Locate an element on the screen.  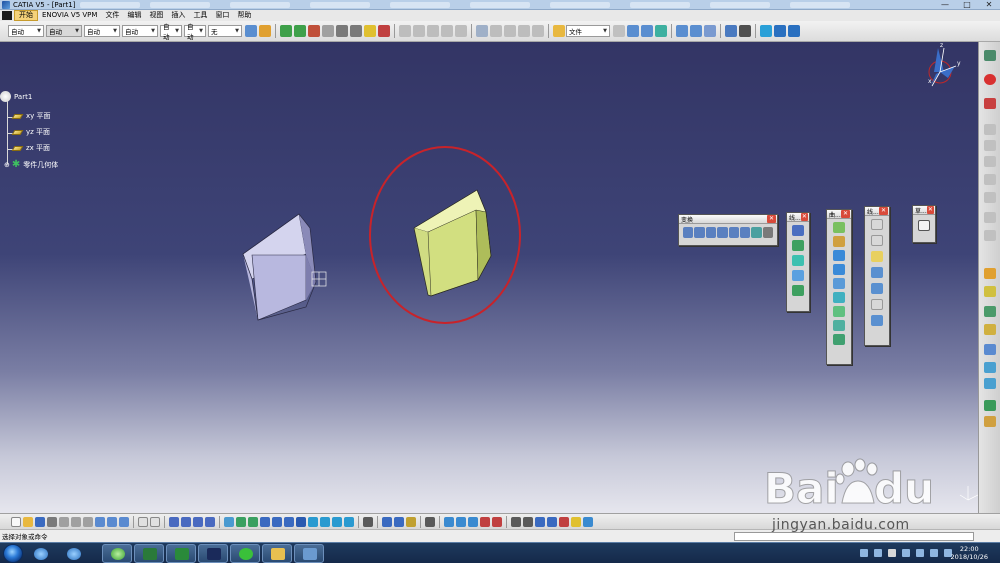
tree-root: Part1 is located at coordinates (16, 96).